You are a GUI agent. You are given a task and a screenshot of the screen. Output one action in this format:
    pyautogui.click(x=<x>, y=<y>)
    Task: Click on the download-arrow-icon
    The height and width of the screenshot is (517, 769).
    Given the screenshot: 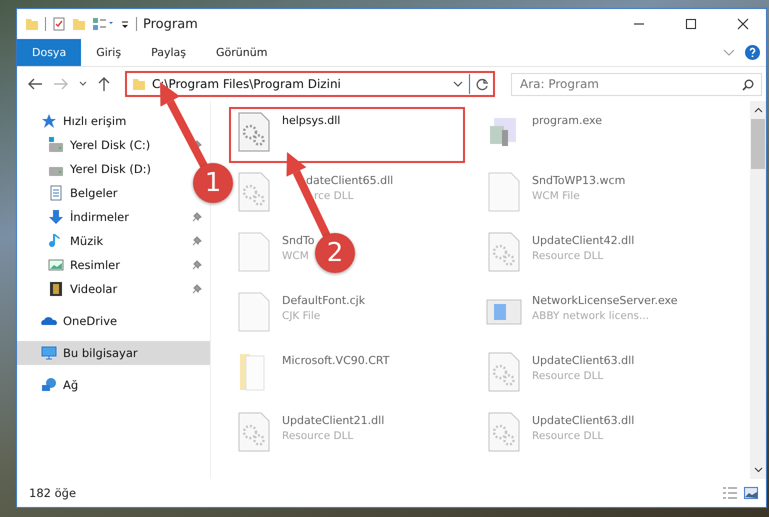 What is the action you would take?
    pyautogui.click(x=56, y=217)
    